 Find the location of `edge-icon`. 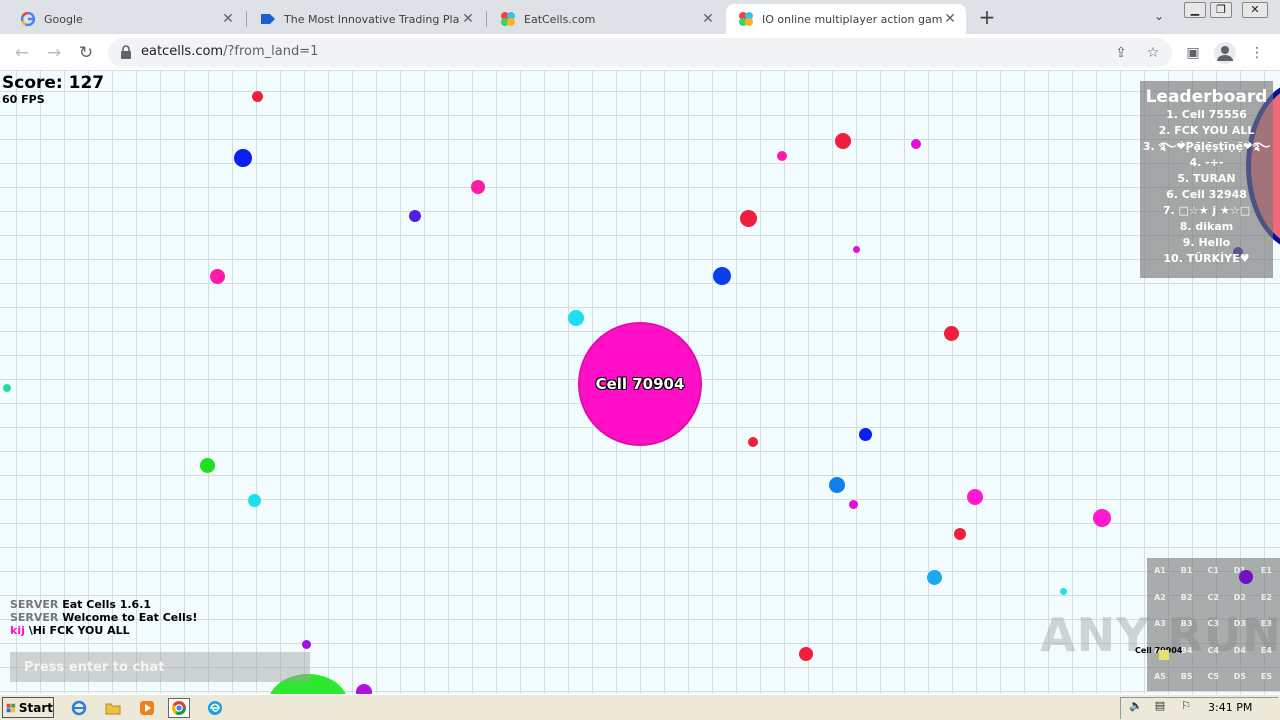

edge-icon is located at coordinates (215, 708).